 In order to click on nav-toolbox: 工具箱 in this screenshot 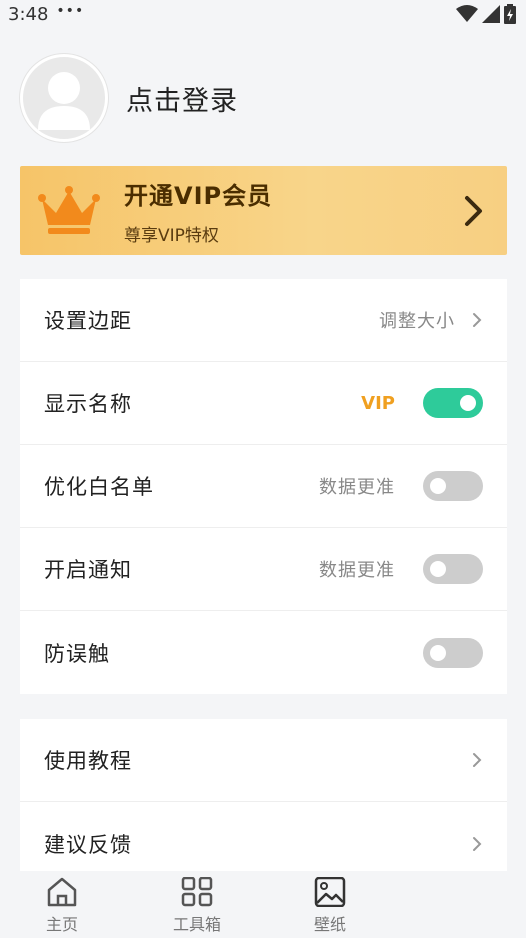, I will do `click(197, 906)`.